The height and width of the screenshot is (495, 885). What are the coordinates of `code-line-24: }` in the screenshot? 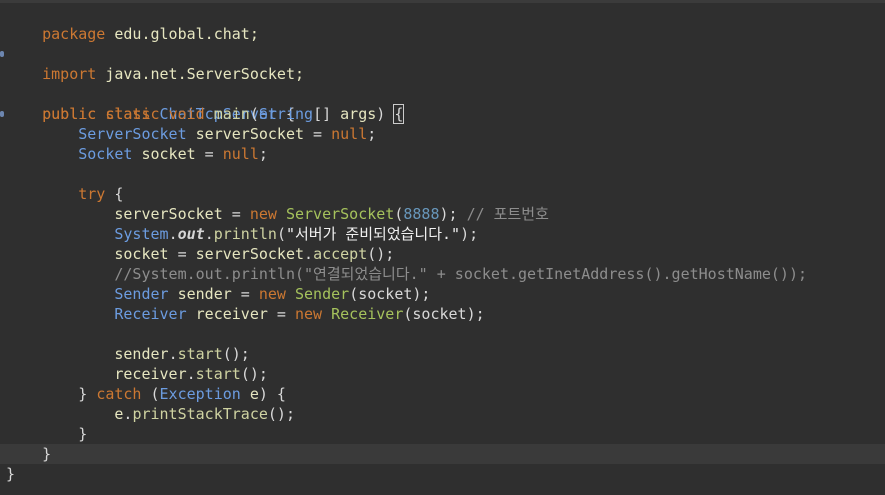 It's located at (10, 474).